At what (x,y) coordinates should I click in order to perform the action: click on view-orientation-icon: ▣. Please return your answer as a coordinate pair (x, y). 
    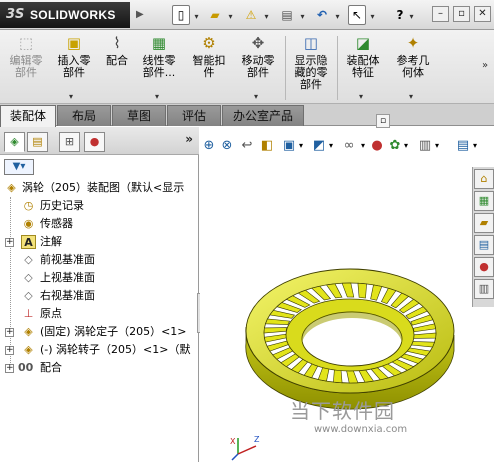
    Looking at the image, I should click on (289, 145).